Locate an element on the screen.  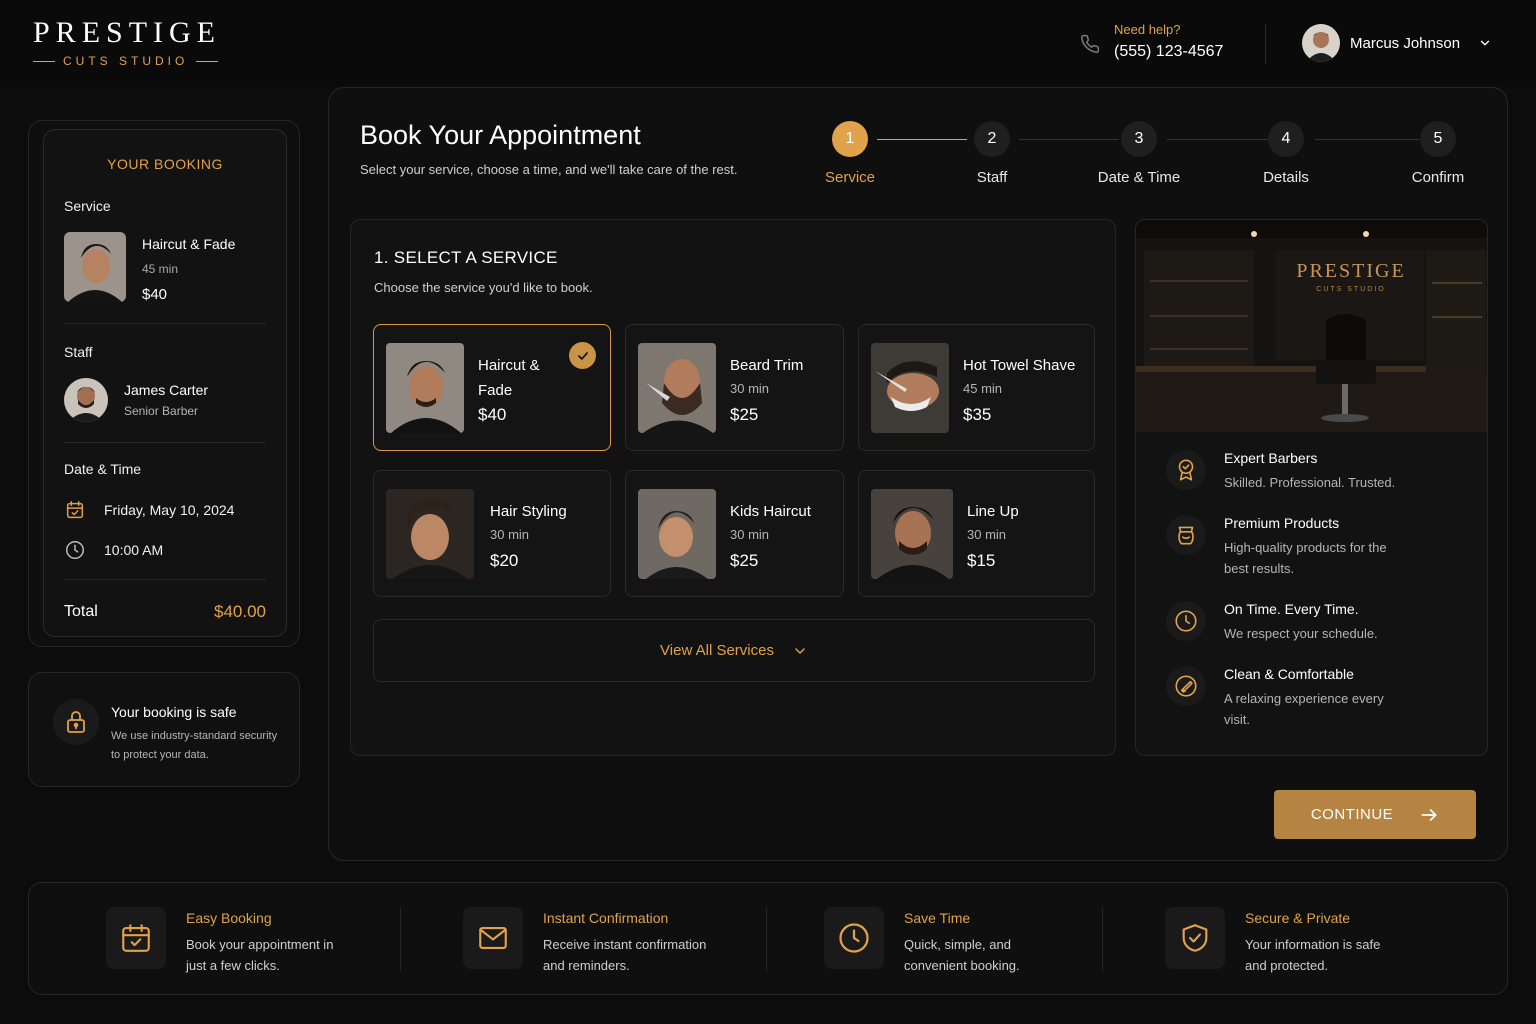
product-icon is located at coordinates (1186, 535).